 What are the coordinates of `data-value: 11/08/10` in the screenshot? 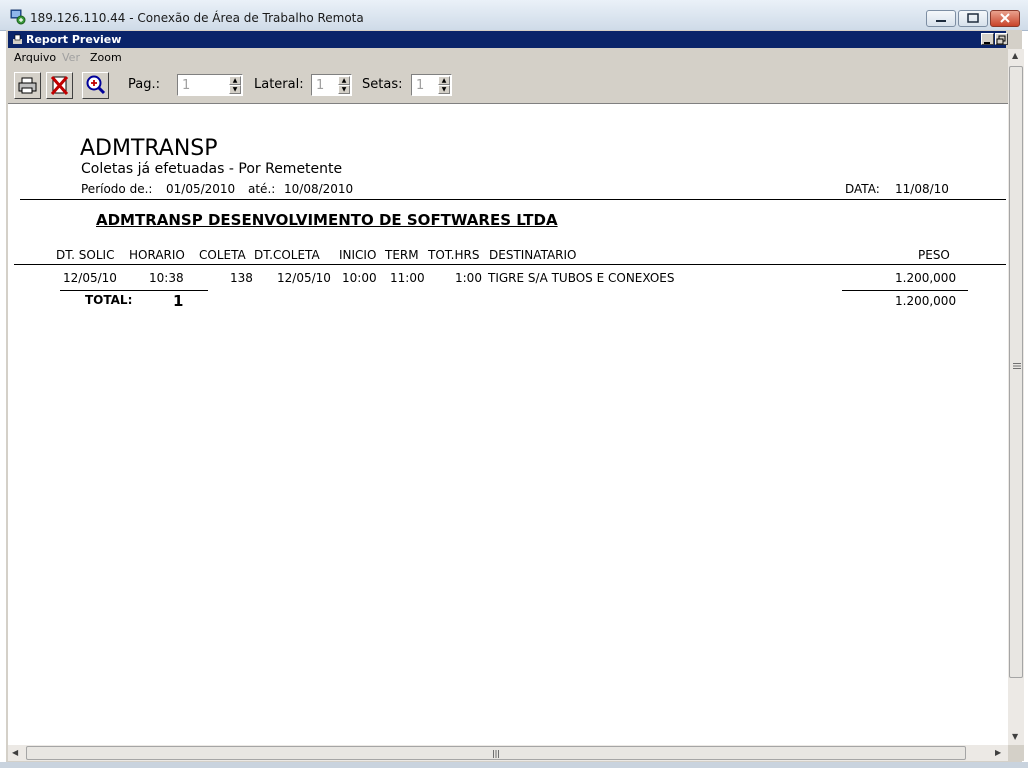 It's located at (922, 189).